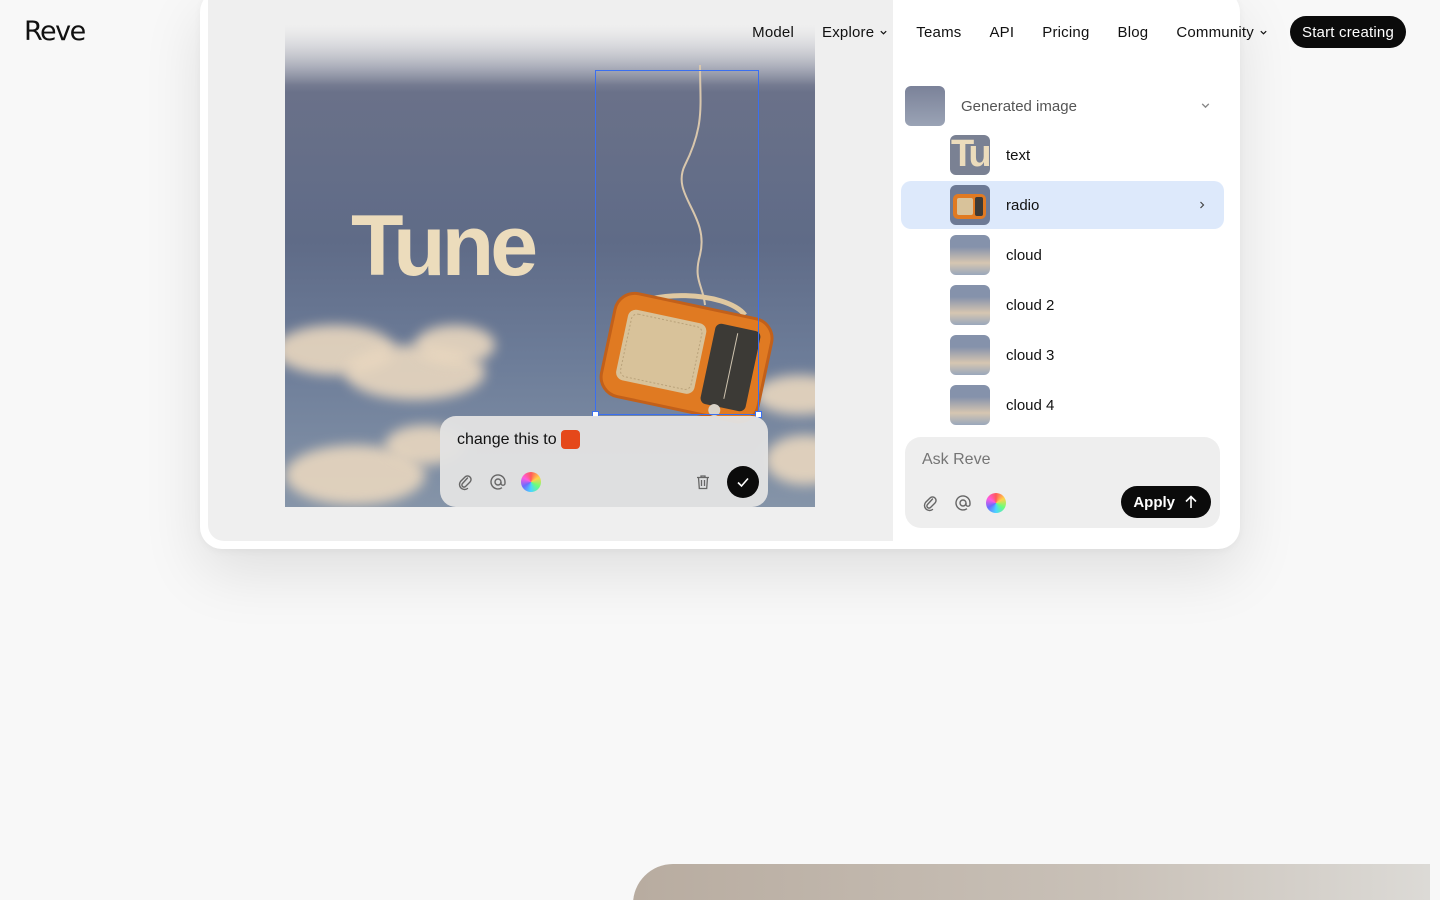 This screenshot has height=900, width=1440. What do you see at coordinates (677, 244) in the screenshot?
I see `selection-box` at bounding box center [677, 244].